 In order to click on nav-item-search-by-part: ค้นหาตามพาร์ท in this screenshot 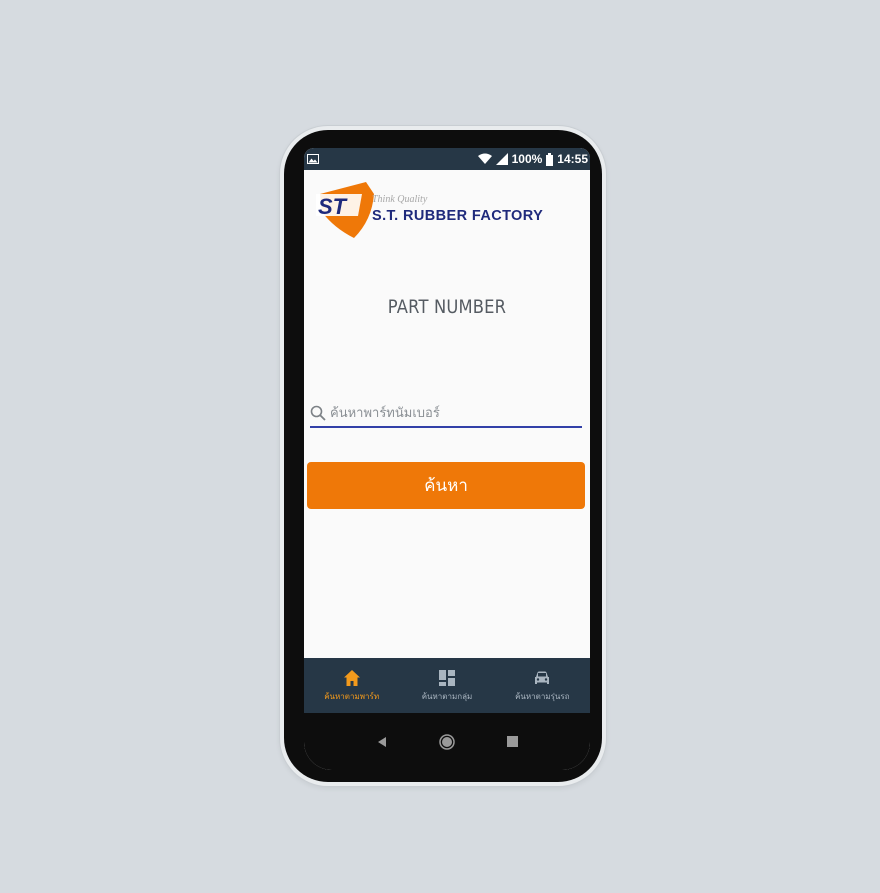, I will do `click(352, 686)`.